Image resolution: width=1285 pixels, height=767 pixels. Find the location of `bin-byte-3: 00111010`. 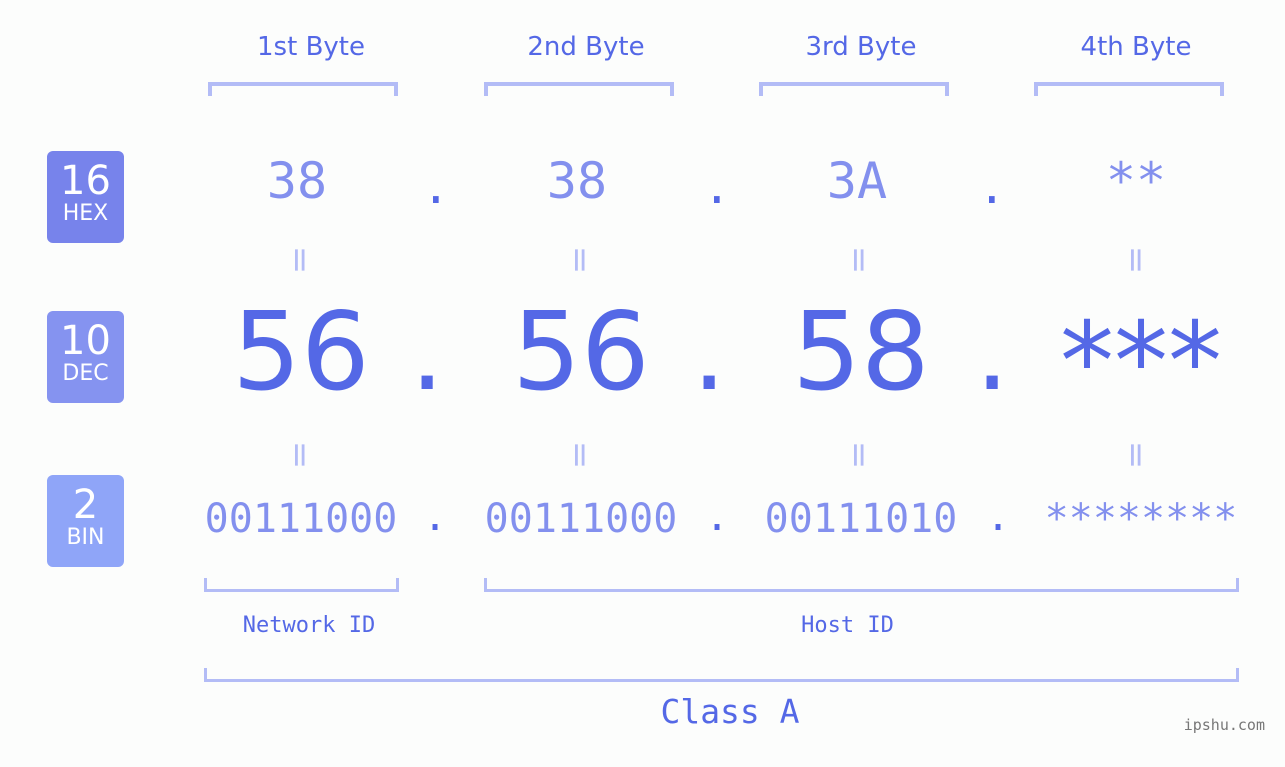

bin-byte-3: 00111010 is located at coordinates (861, 519).